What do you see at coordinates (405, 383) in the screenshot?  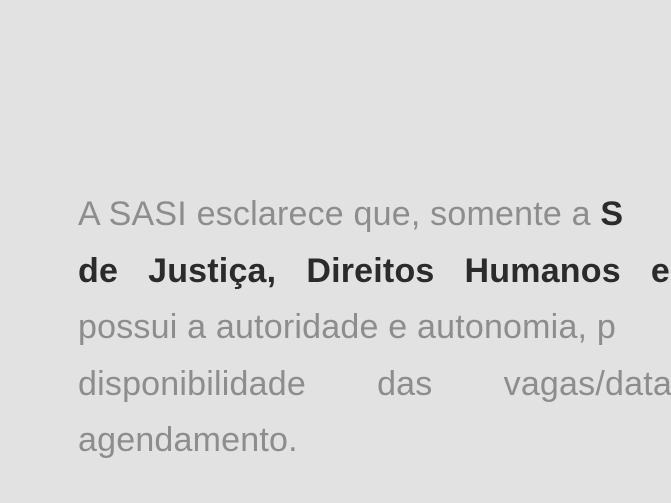 I see `notice-line-4-word-2: das` at bounding box center [405, 383].